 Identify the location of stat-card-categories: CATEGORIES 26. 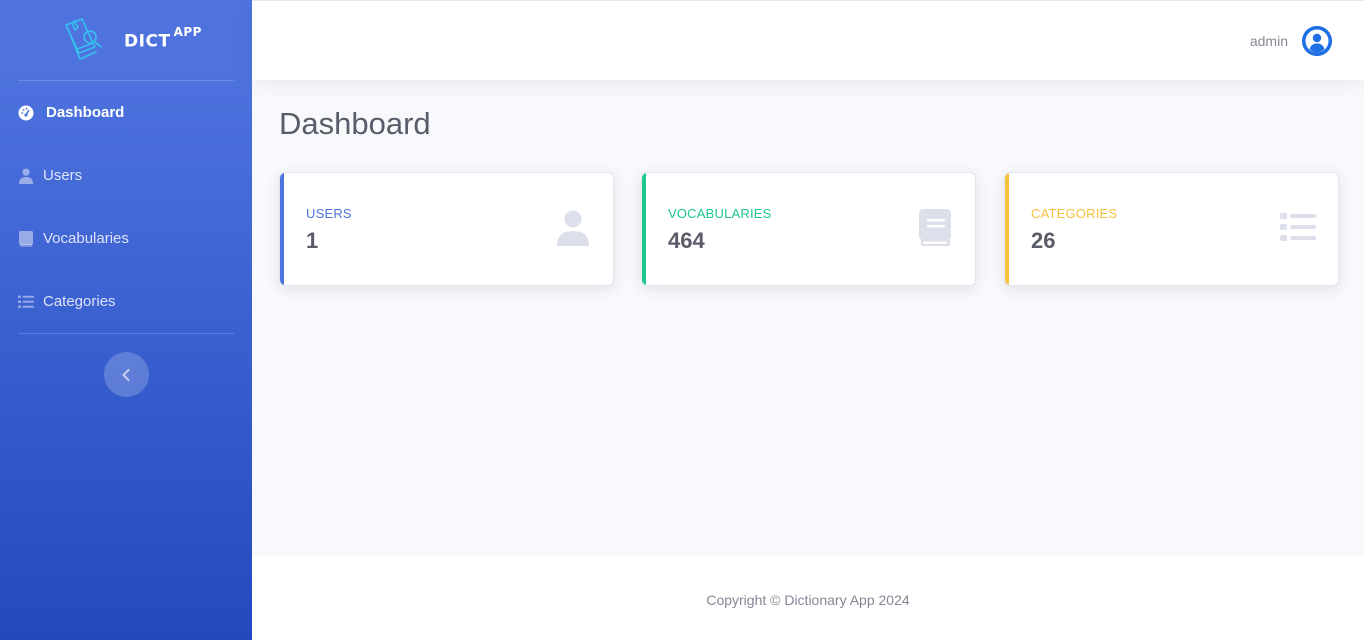
(1171, 229).